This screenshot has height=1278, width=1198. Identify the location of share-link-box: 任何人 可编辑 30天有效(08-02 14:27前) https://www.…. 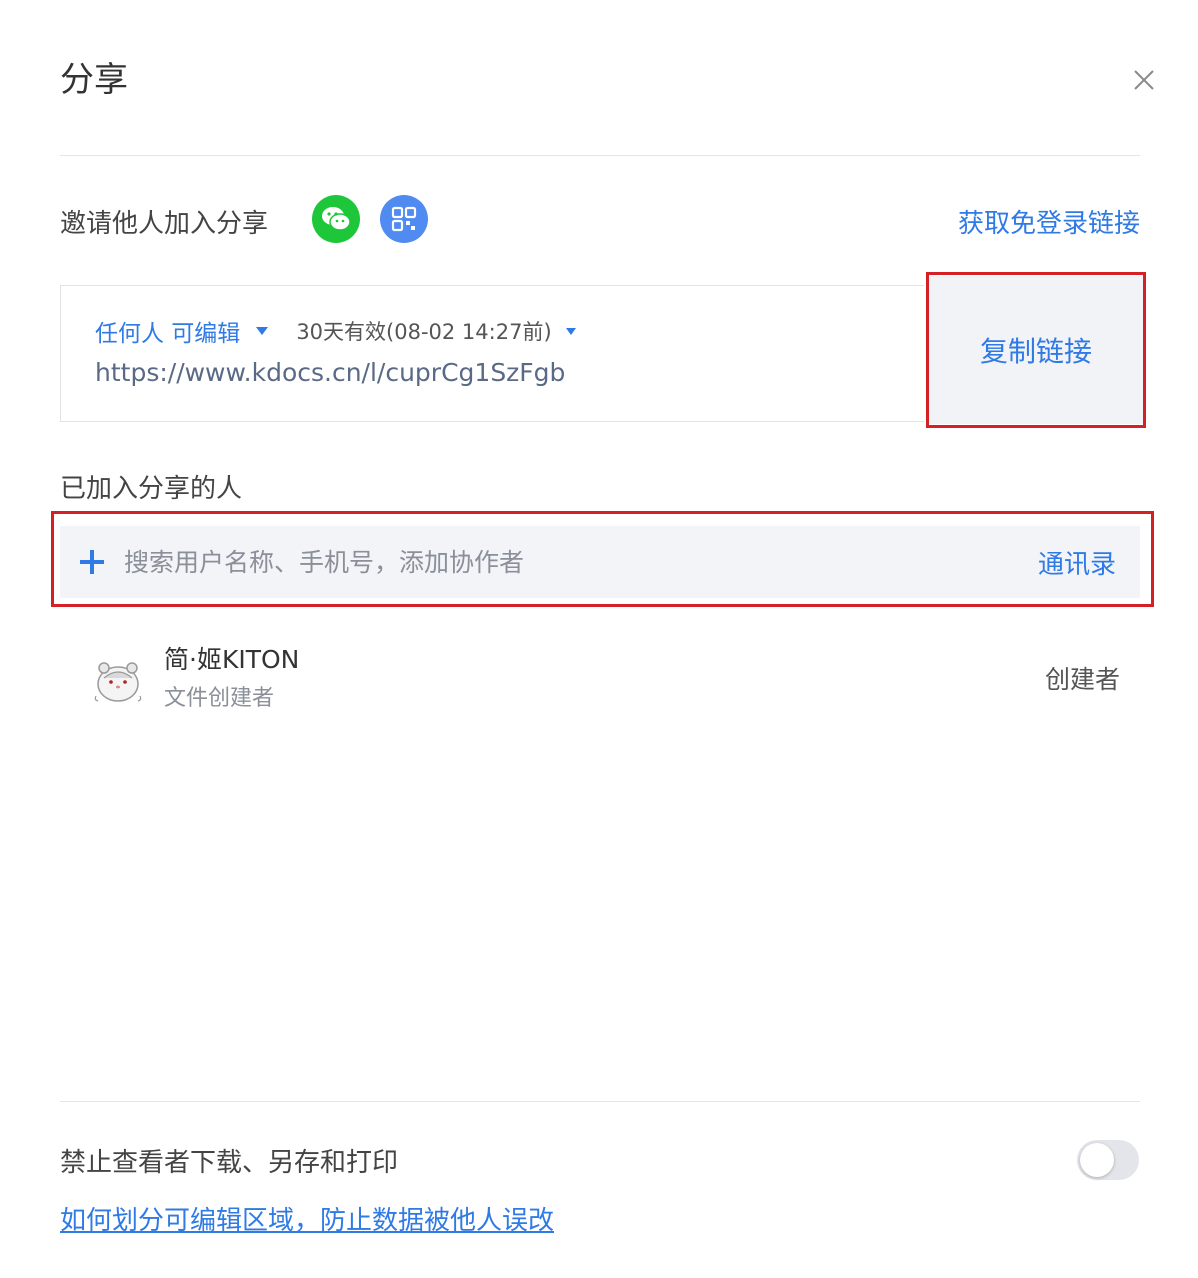
(492, 353).